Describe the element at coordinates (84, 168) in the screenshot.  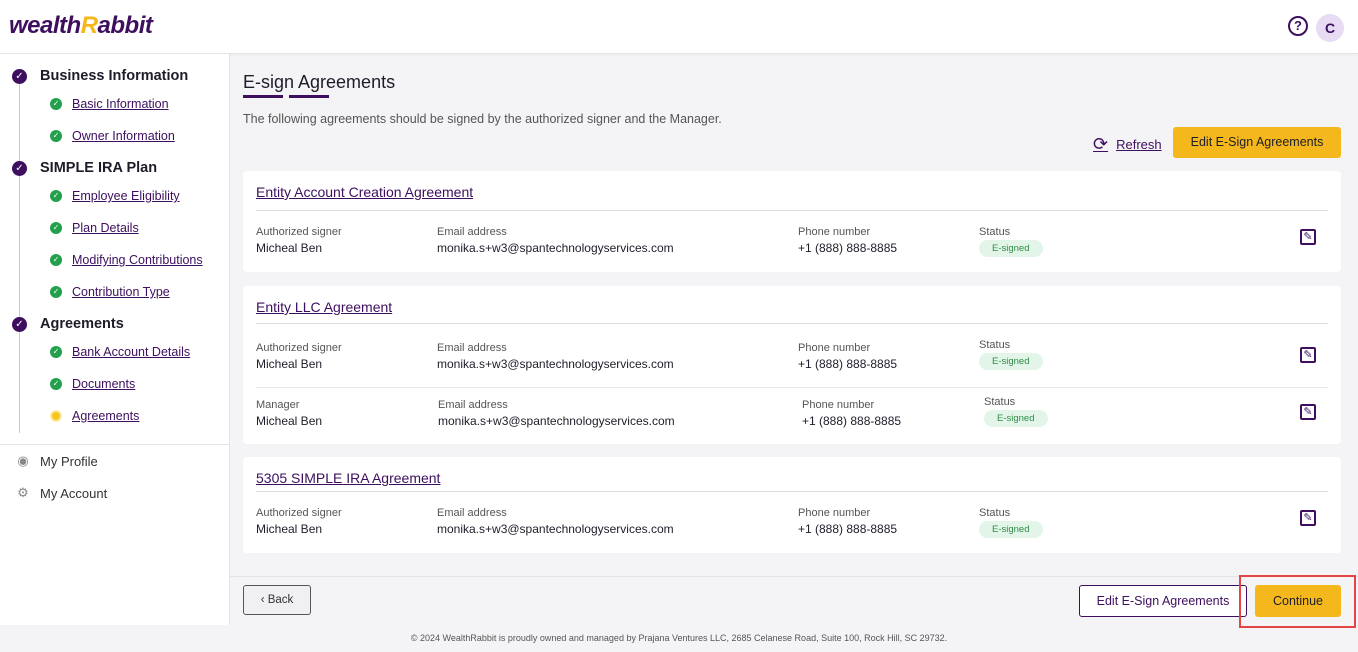
I see `sidebar-section-simple-ira-plan: ✓ SIMPLE IRA Plan` at that location.